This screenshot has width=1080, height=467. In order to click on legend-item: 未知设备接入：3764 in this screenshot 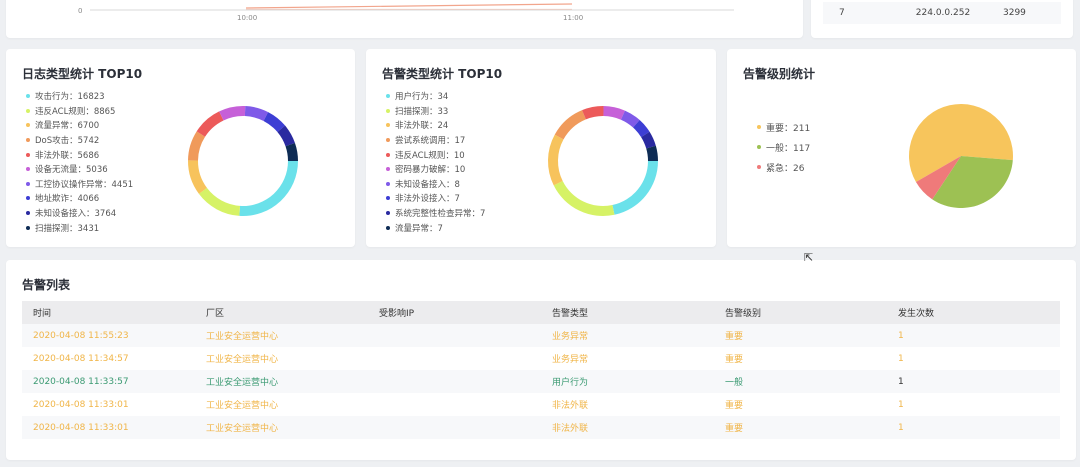, I will do `click(79, 213)`.